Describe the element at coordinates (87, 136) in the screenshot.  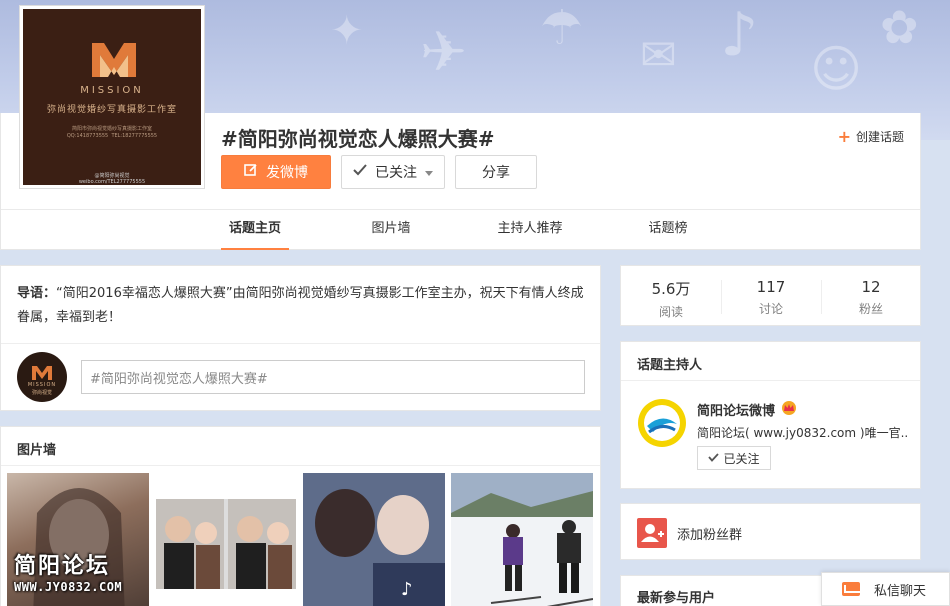
I see `avatar-qq: QQ:1418773555` at that location.